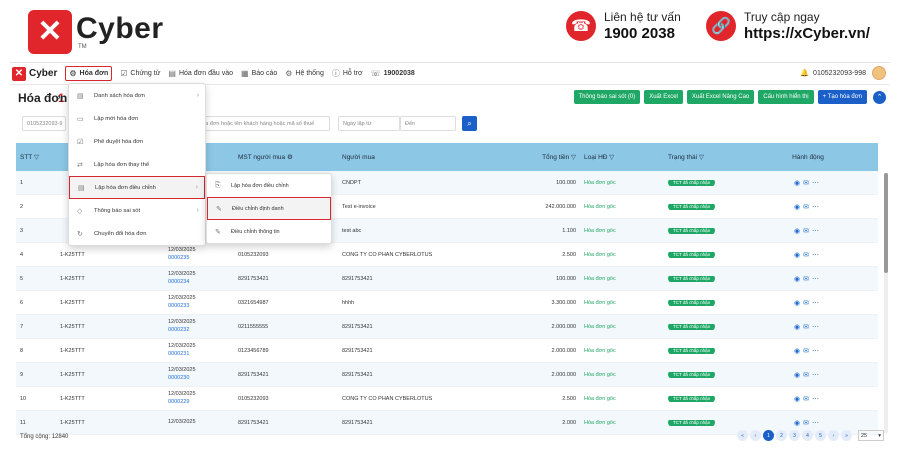 The width and height of the screenshot is (900, 450). What do you see at coordinates (347, 73) in the screenshot?
I see `nav-support: ⓘ Hỗ trợ` at bounding box center [347, 73].